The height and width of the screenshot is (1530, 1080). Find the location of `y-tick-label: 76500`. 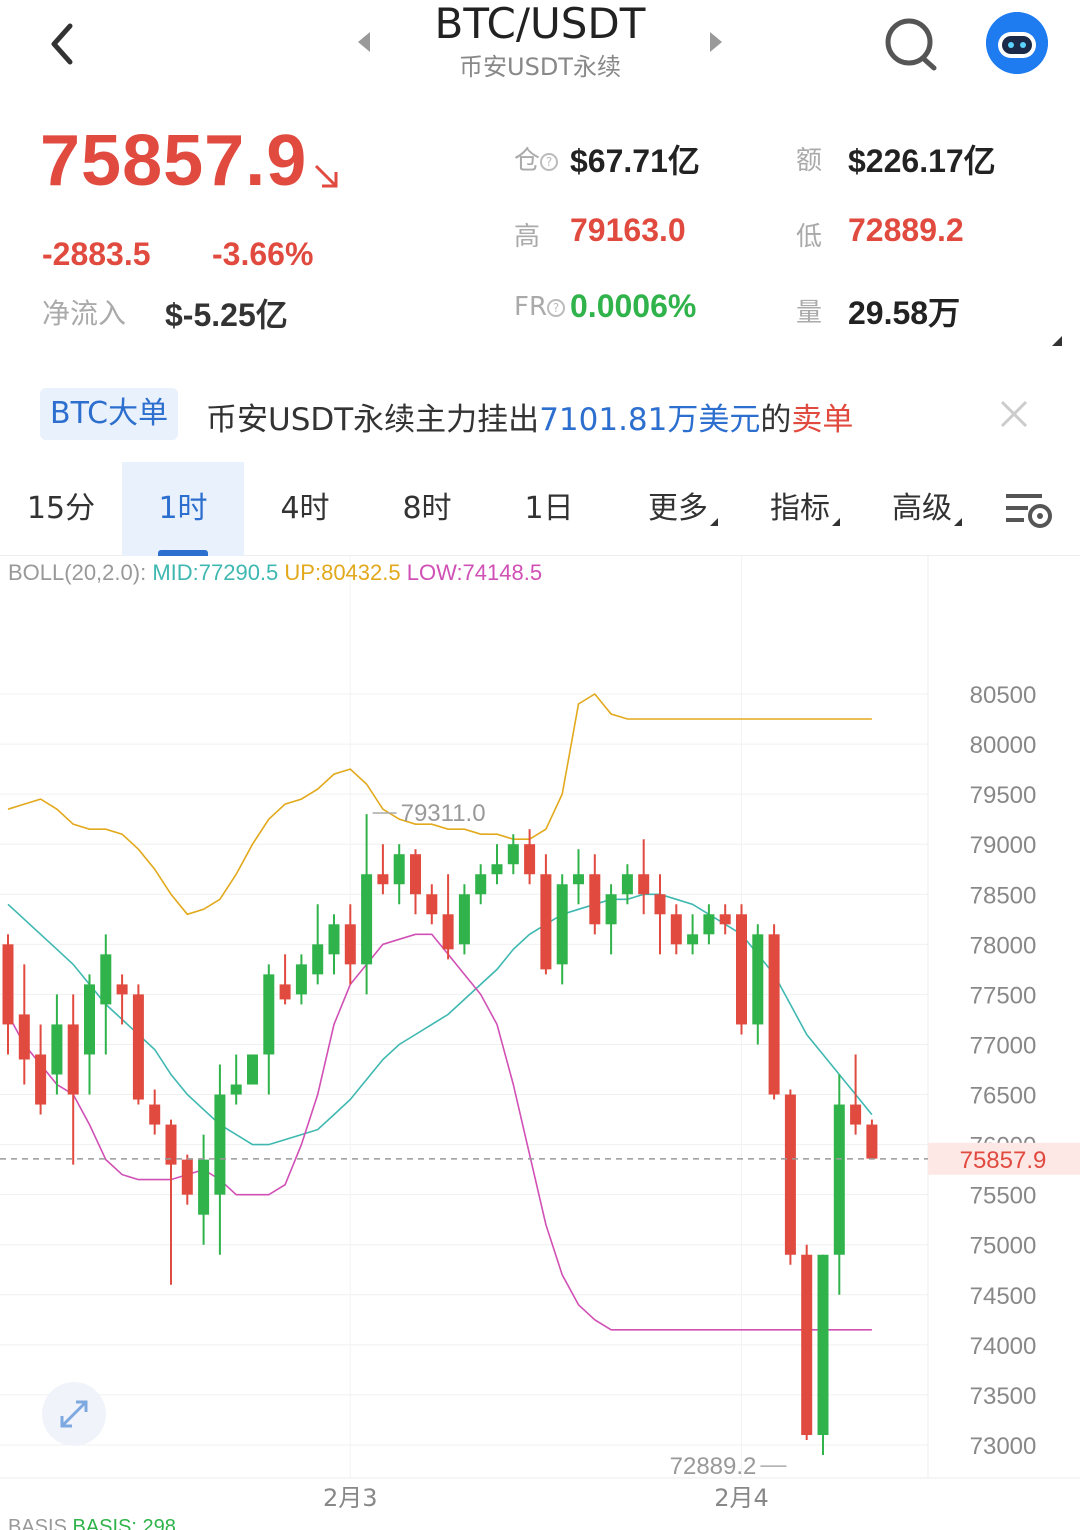

y-tick-label: 76500 is located at coordinates (1003, 1096).